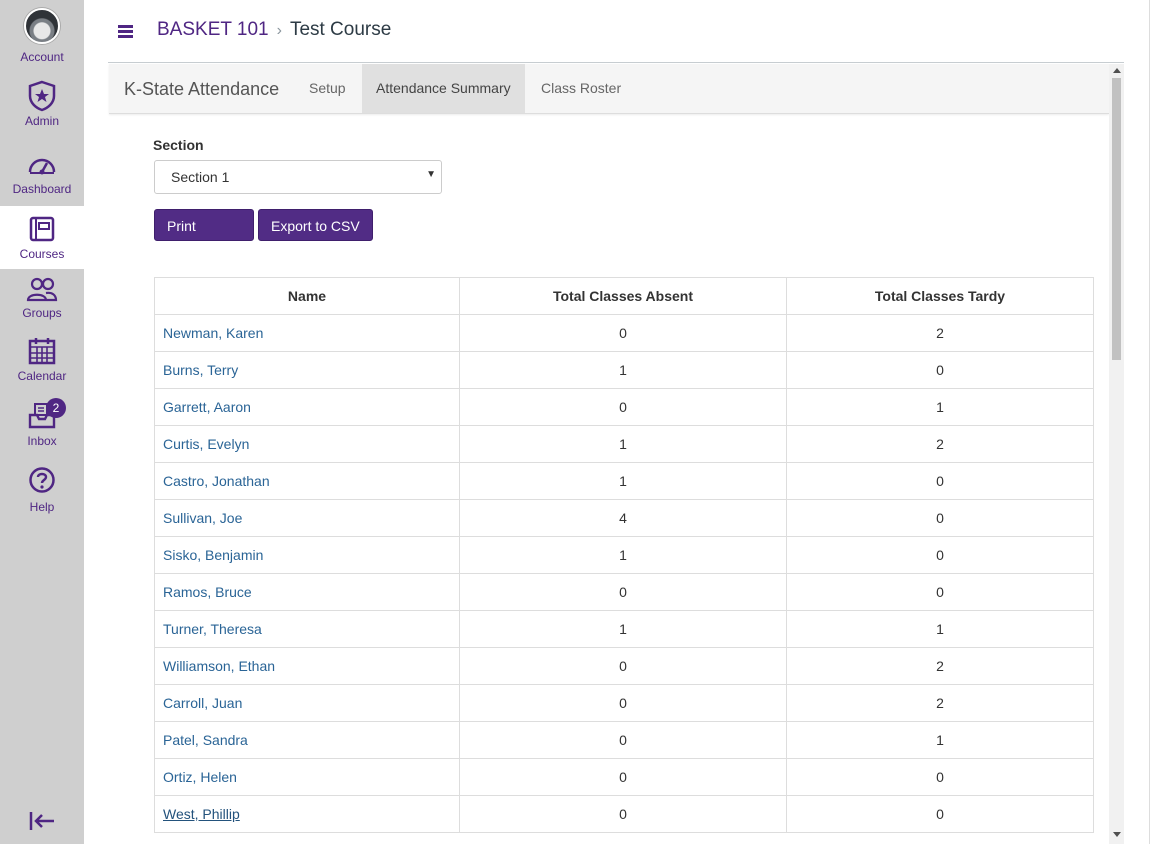  Describe the element at coordinates (940, 296) in the screenshot. I see `col-header-tardy: Total Classes Tardy` at that location.